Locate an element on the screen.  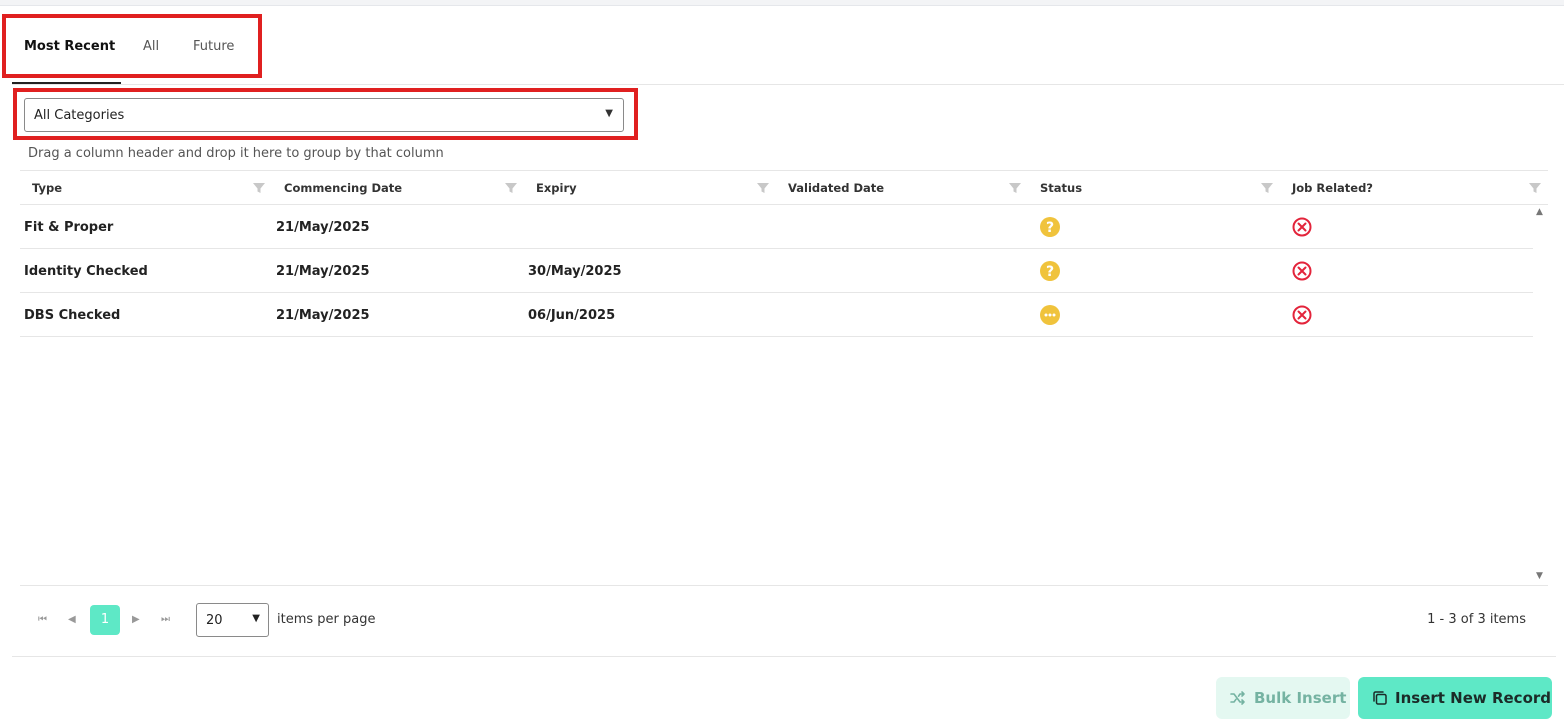
category-dropdown: All Categories ▼ is located at coordinates (324, 115).